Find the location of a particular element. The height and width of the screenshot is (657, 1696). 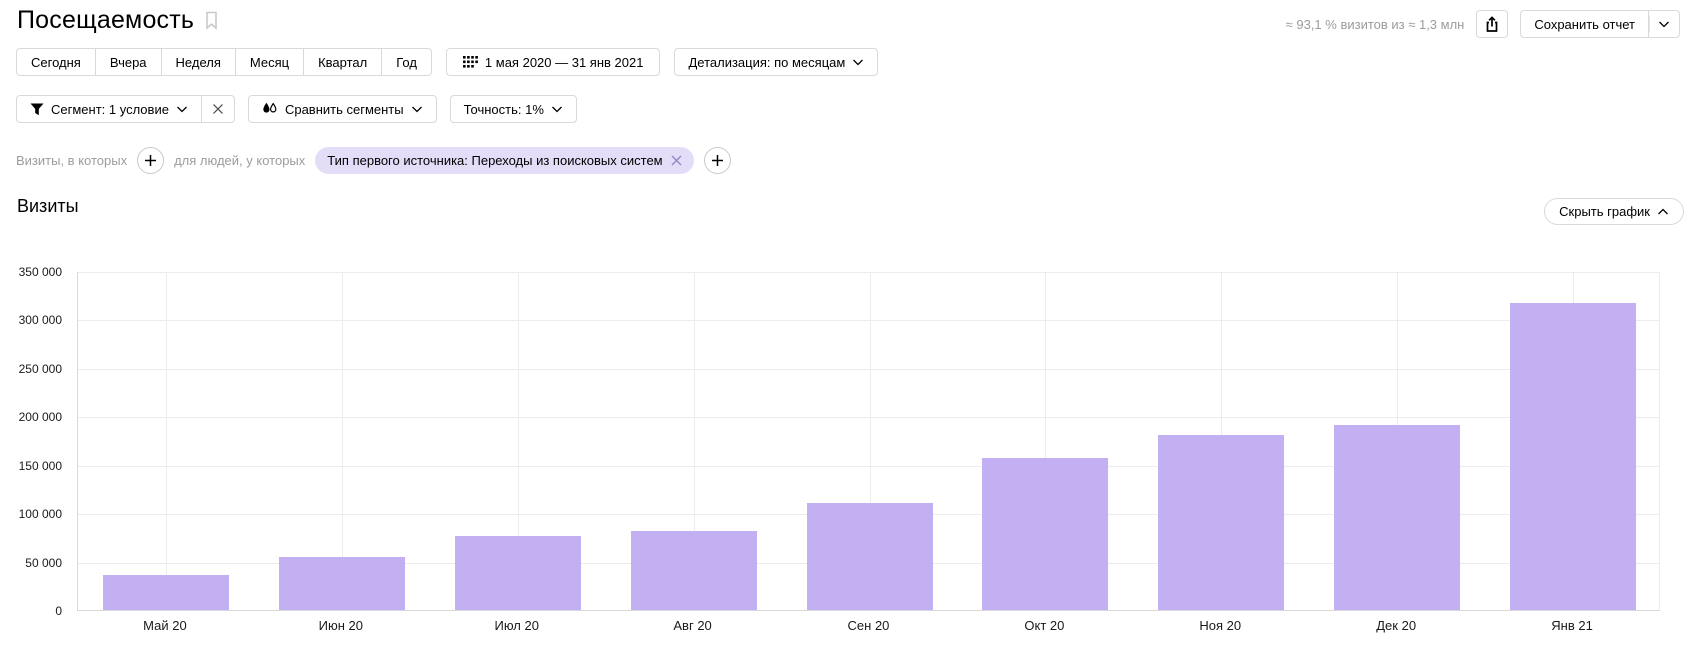

save-report-menu-button is located at coordinates (1664, 24).